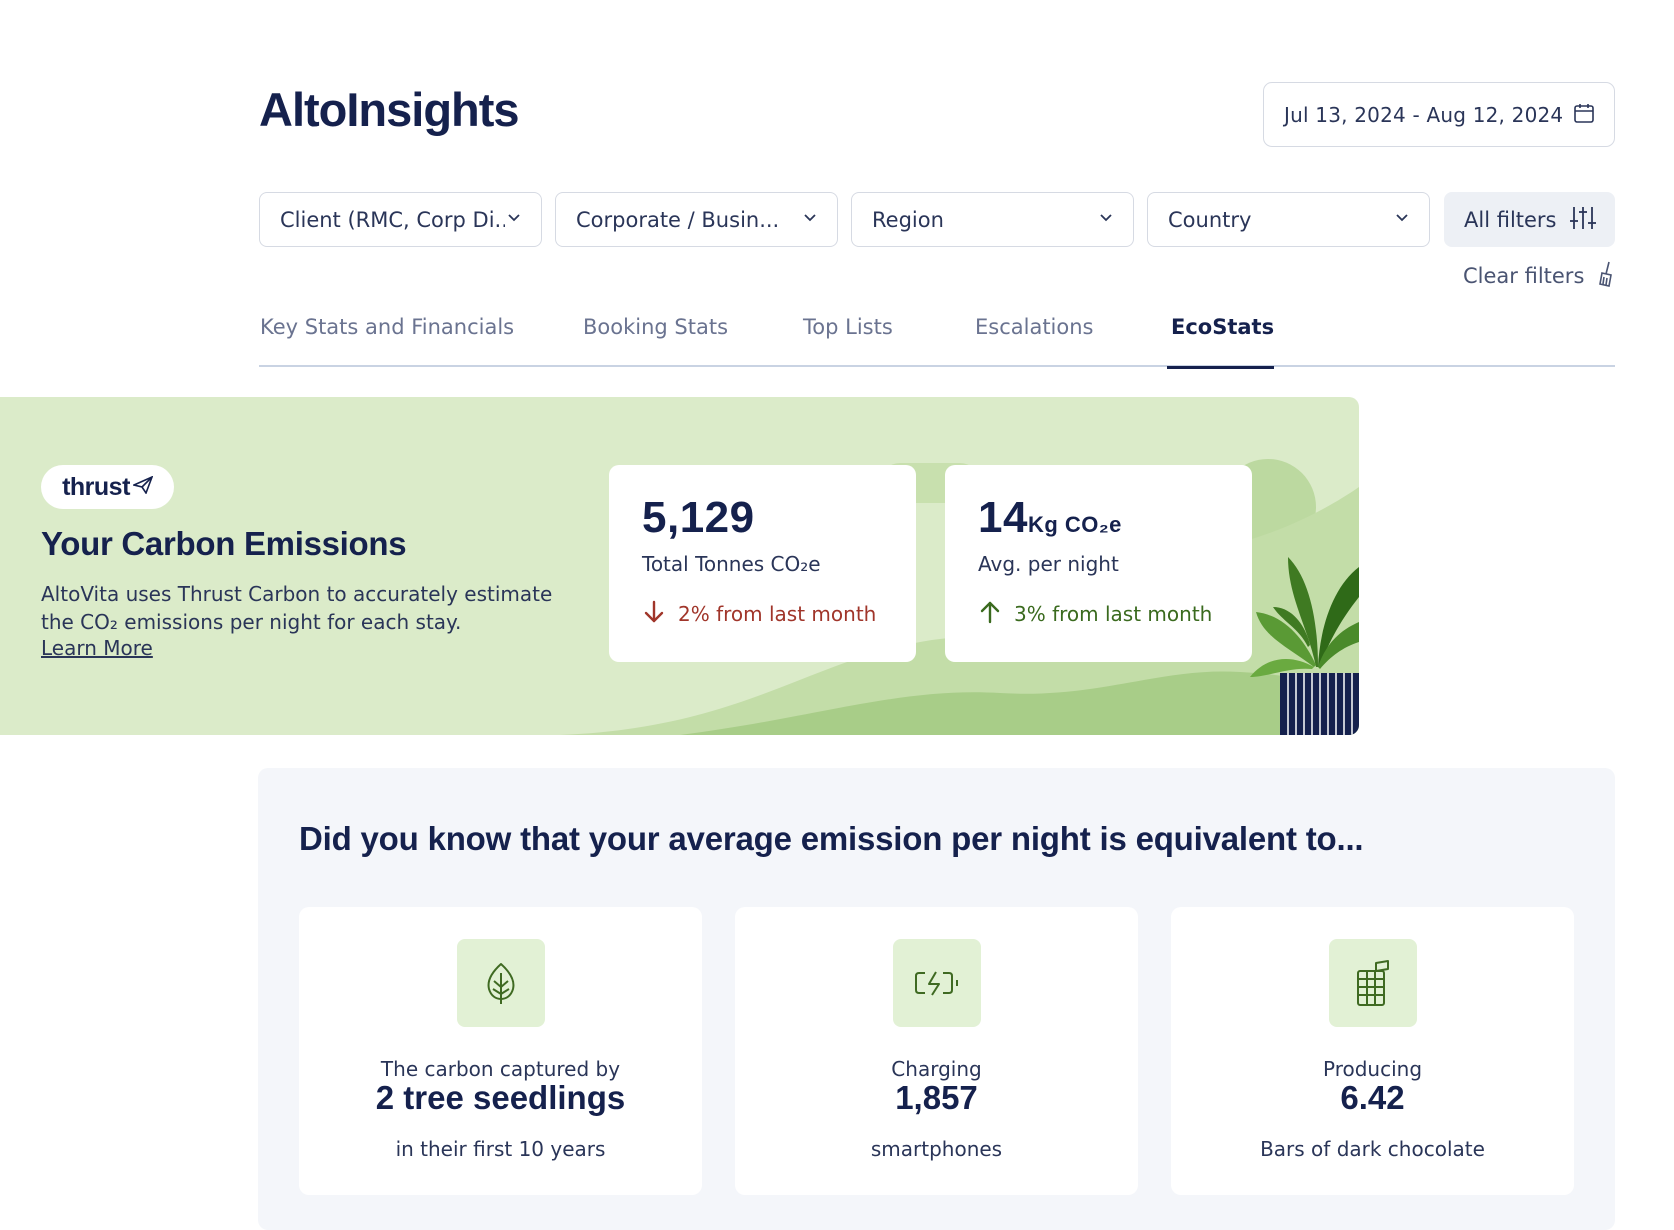 The image size is (1674, 1230). Describe the element at coordinates (500, 1097) in the screenshot. I see `equivalent-value: 2 tree seedlings` at that location.